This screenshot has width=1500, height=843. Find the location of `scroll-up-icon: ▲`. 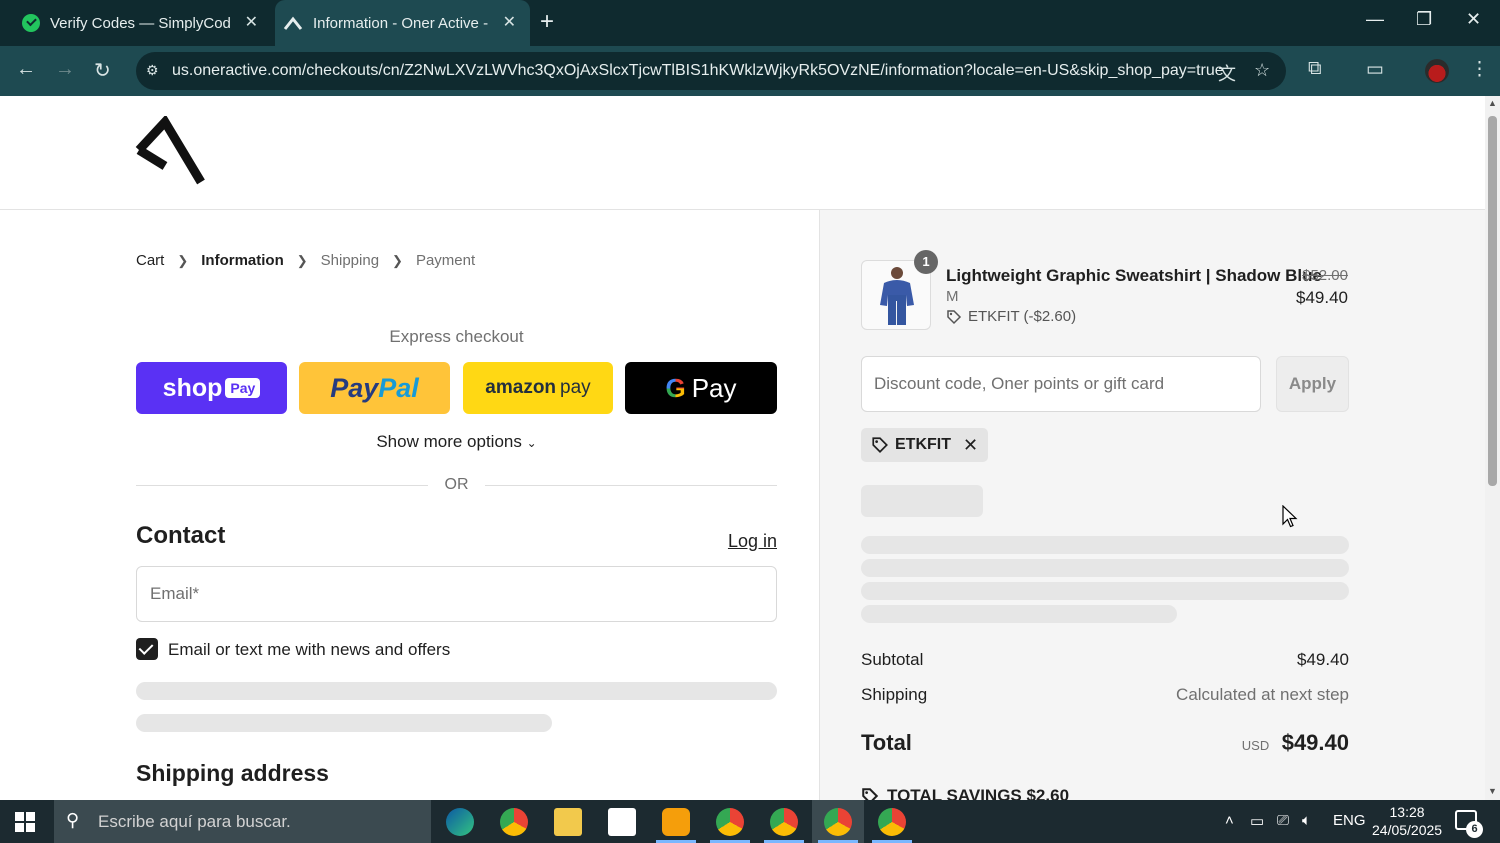

scroll-up-icon: ▲ is located at coordinates (1492, 103).